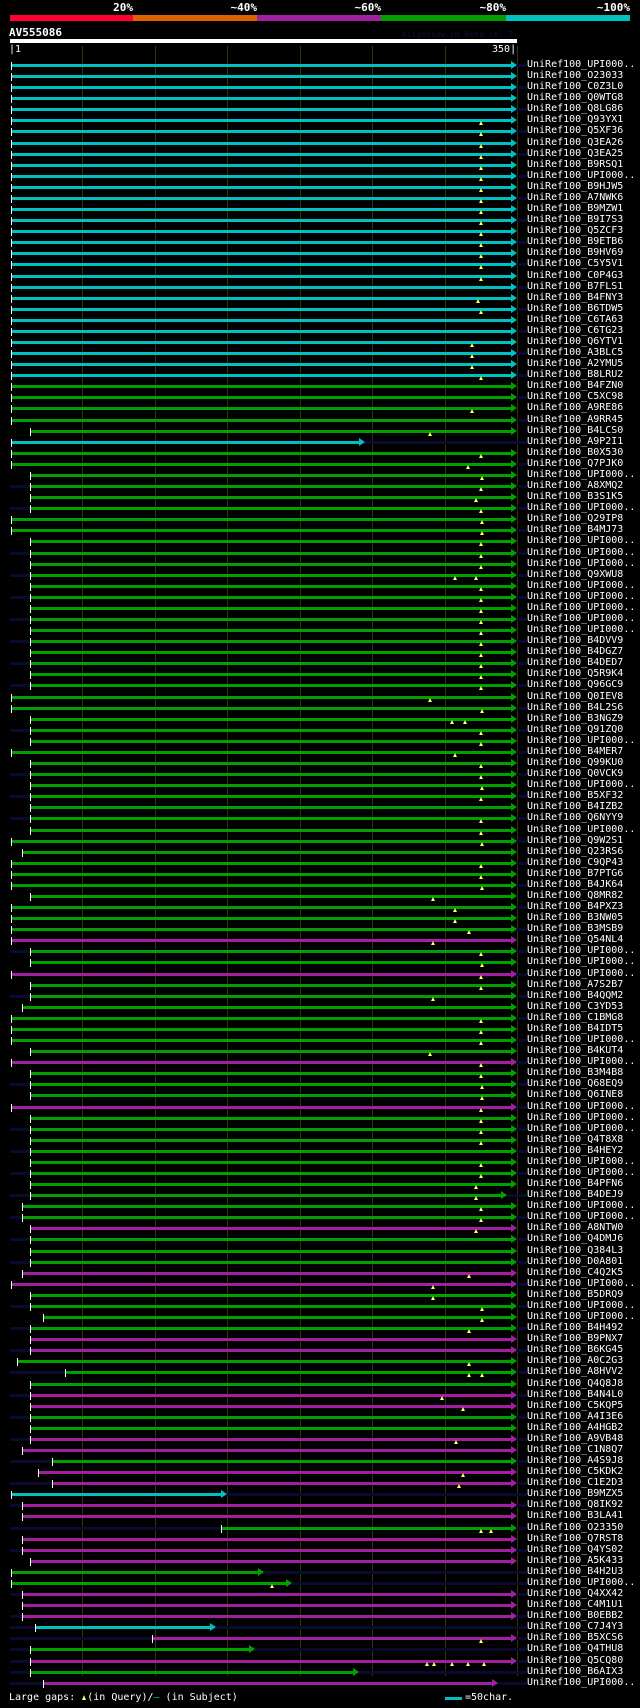  What do you see at coordinates (575, 153) in the screenshot?
I see `hit-label-link: UniRef100_Q3EA25` at bounding box center [575, 153].